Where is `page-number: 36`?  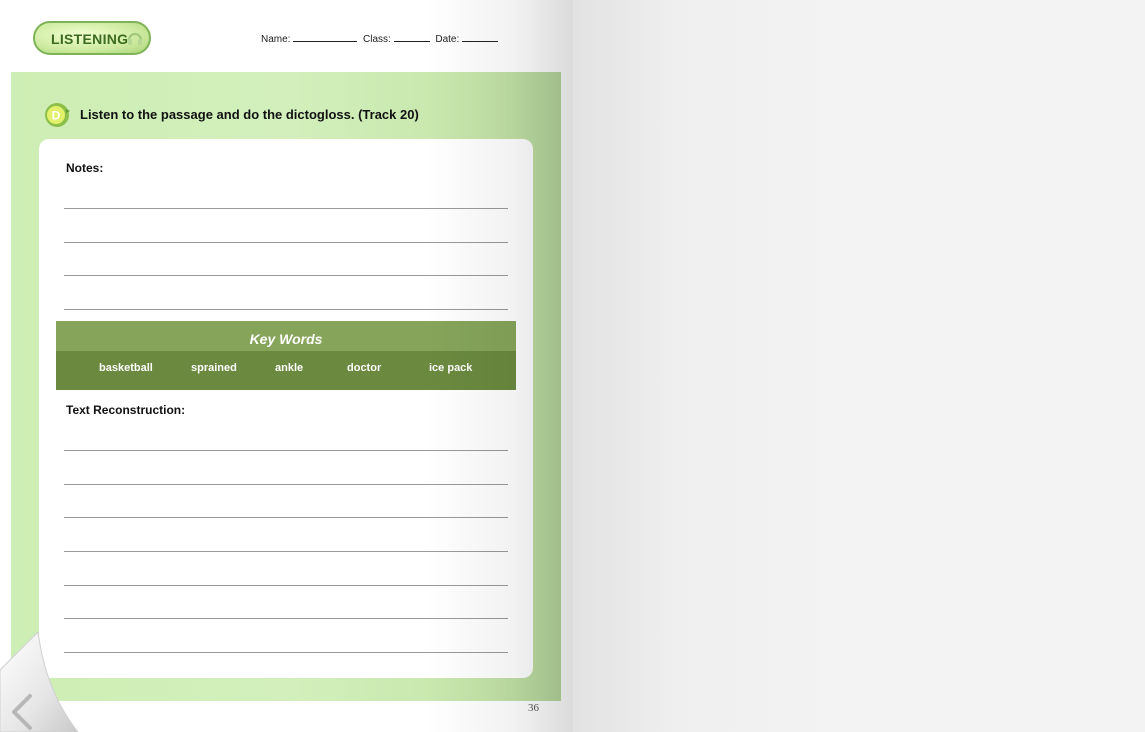
page-number: 36 is located at coordinates (533, 708).